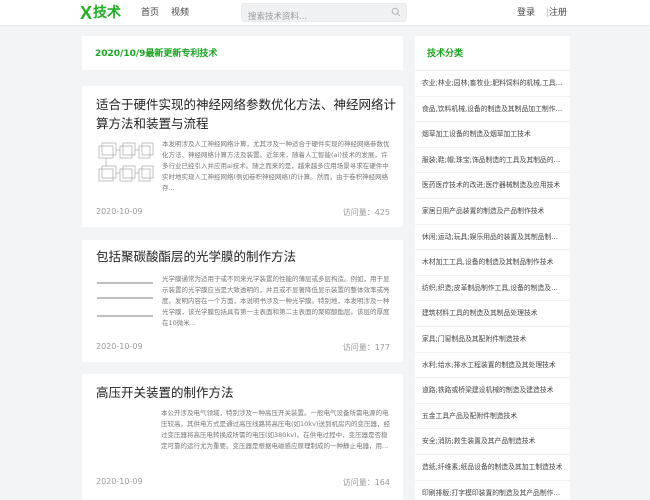 The image size is (650, 500). I want to click on article-title: 包括聚碳酸酯层的光学膜的制作方法, so click(246, 256).